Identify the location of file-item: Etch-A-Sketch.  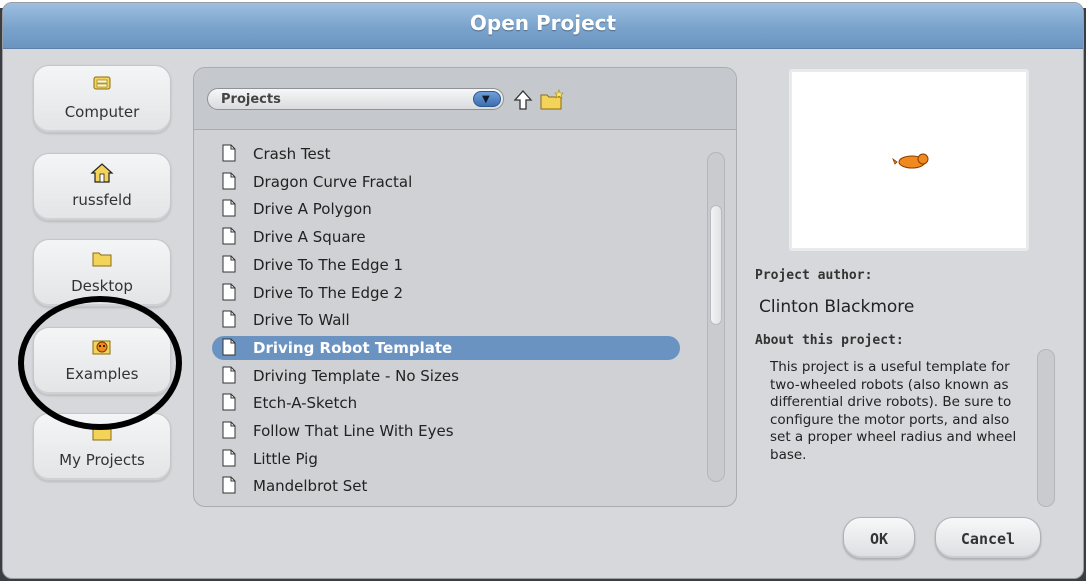
(446, 403).